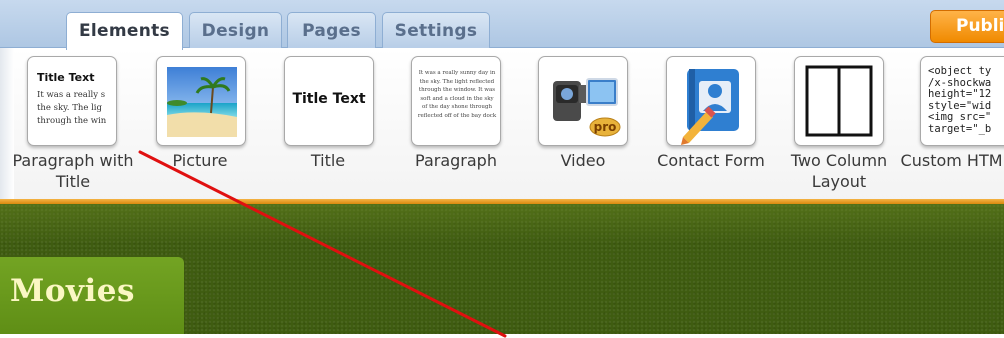 This screenshot has height=338, width=1004. I want to click on video-pro-badge: pro, so click(605, 127).